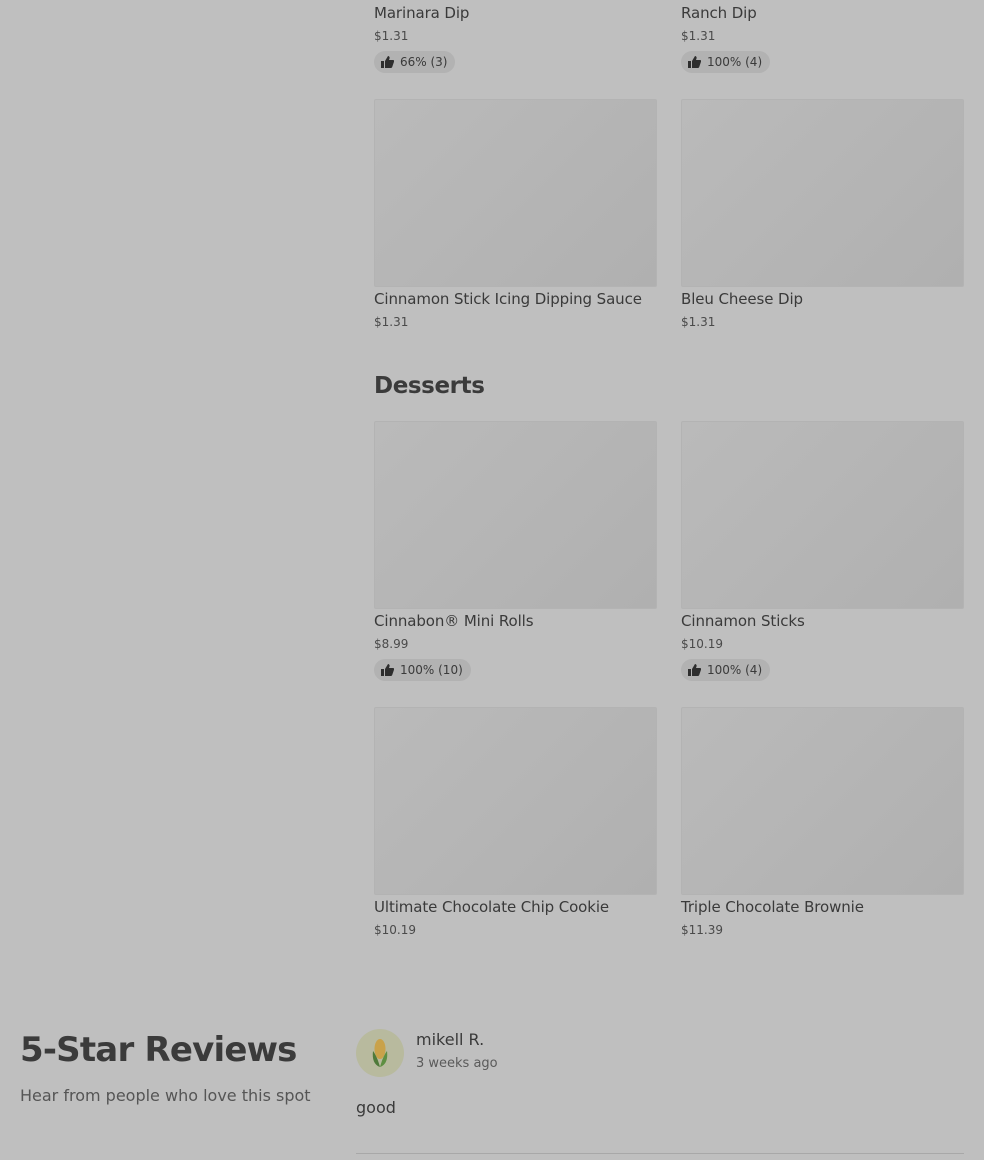 The image size is (984, 1160). What do you see at coordinates (742, 299) in the screenshot?
I see `item-name: Bleu Cheese Dip` at bounding box center [742, 299].